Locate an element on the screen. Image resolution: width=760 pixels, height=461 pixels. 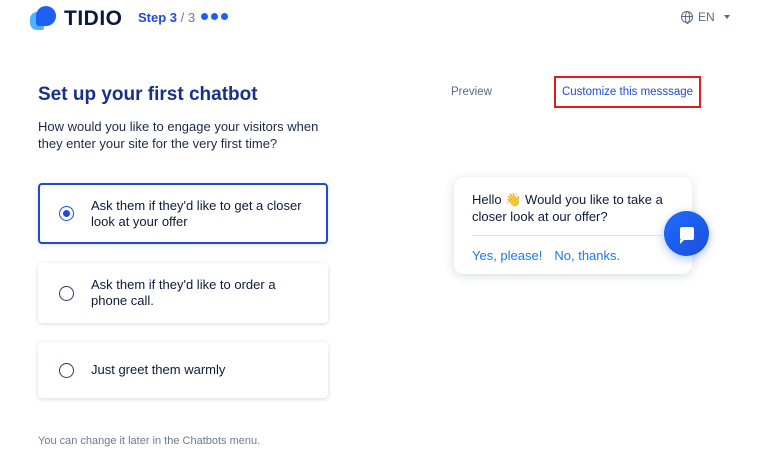
option-greet-warmly: Just greet them warmly is located at coordinates (183, 370).